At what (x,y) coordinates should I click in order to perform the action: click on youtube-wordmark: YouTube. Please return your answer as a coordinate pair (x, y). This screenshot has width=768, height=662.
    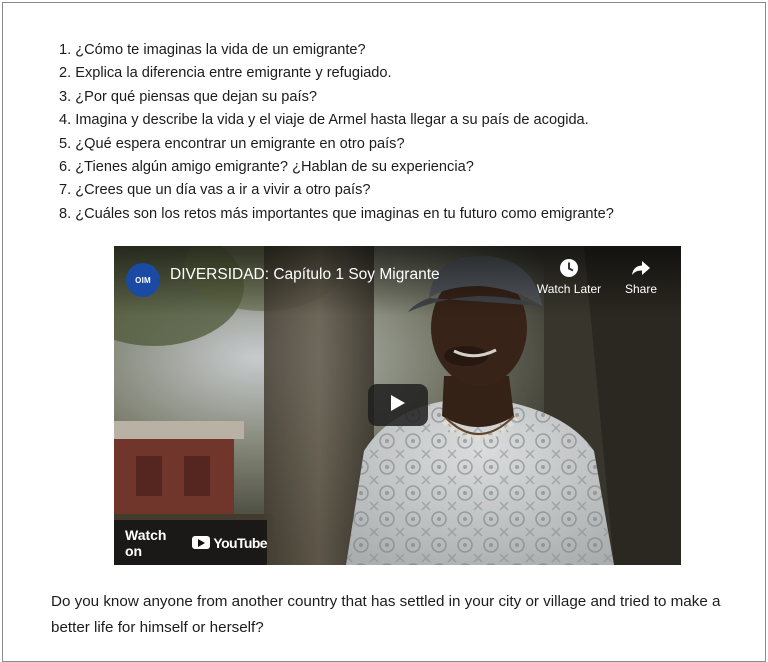
    Looking at the image, I should click on (240, 542).